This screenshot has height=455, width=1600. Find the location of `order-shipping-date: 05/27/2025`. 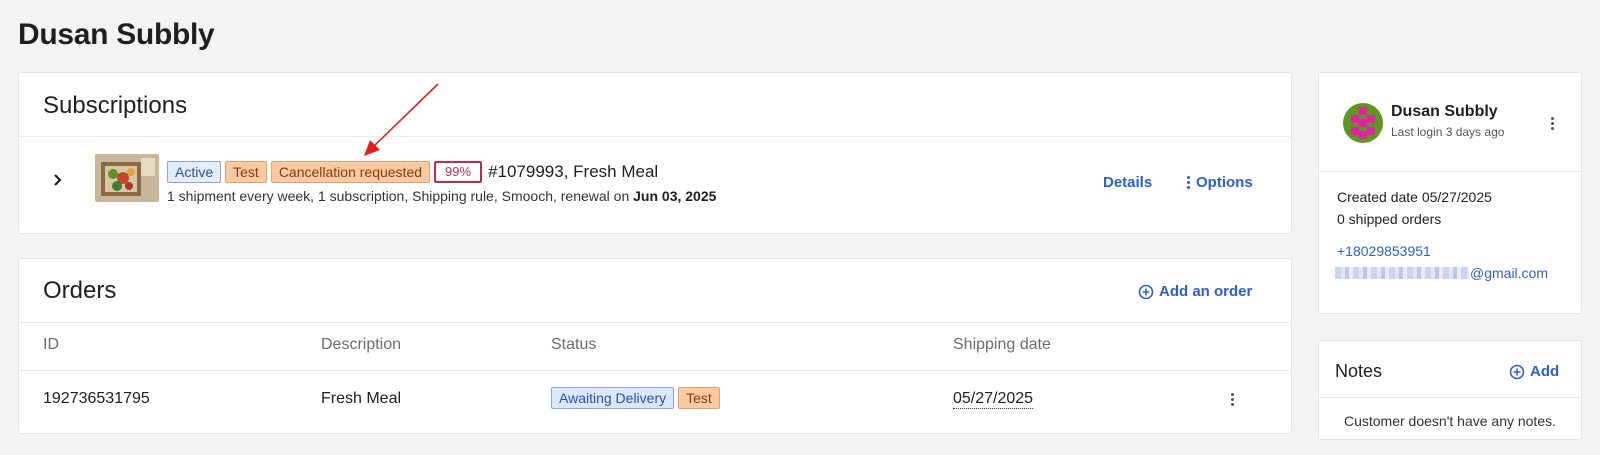

order-shipping-date: 05/27/2025 is located at coordinates (993, 399).